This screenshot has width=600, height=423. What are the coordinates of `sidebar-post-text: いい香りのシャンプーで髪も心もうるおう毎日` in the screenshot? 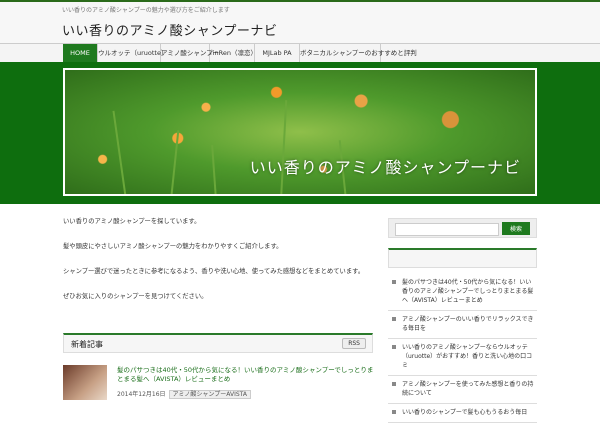 It's located at (465, 412).